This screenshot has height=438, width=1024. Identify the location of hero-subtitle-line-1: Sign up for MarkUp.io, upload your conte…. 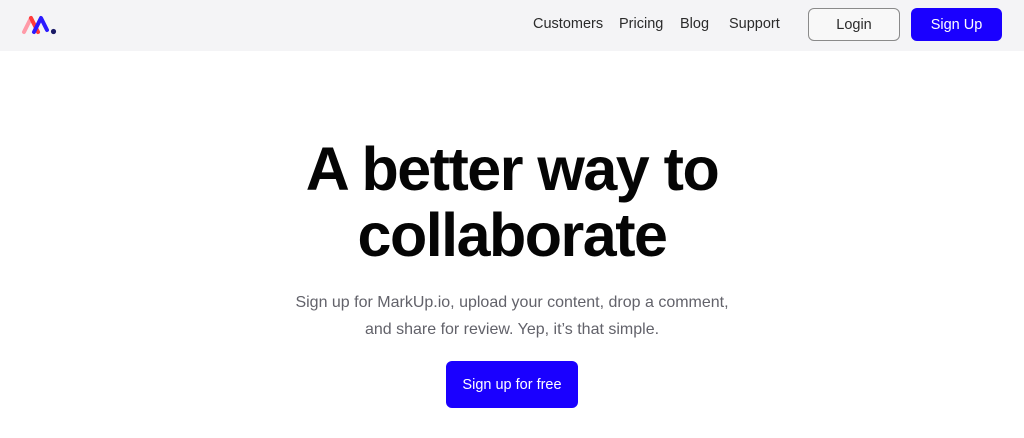
(512, 302).